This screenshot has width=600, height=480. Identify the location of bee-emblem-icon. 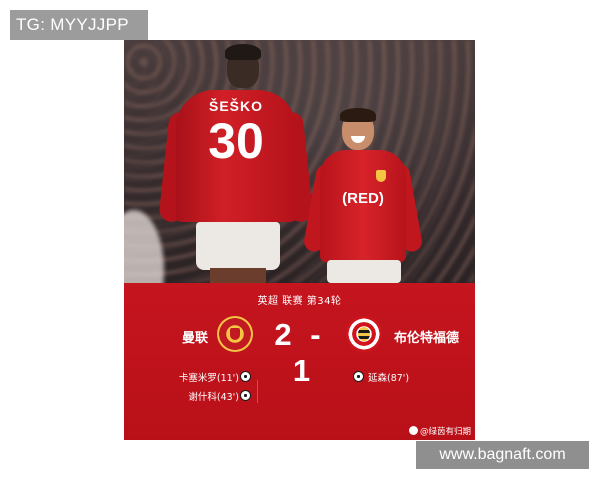
(364, 334).